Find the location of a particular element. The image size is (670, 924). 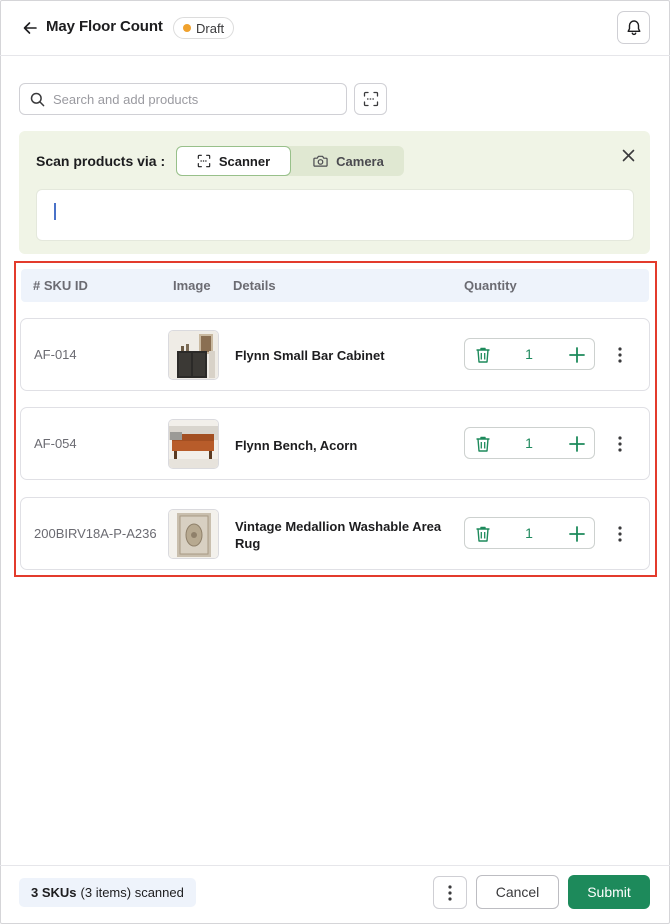

arrow-left-icon is located at coordinates (30, 28).